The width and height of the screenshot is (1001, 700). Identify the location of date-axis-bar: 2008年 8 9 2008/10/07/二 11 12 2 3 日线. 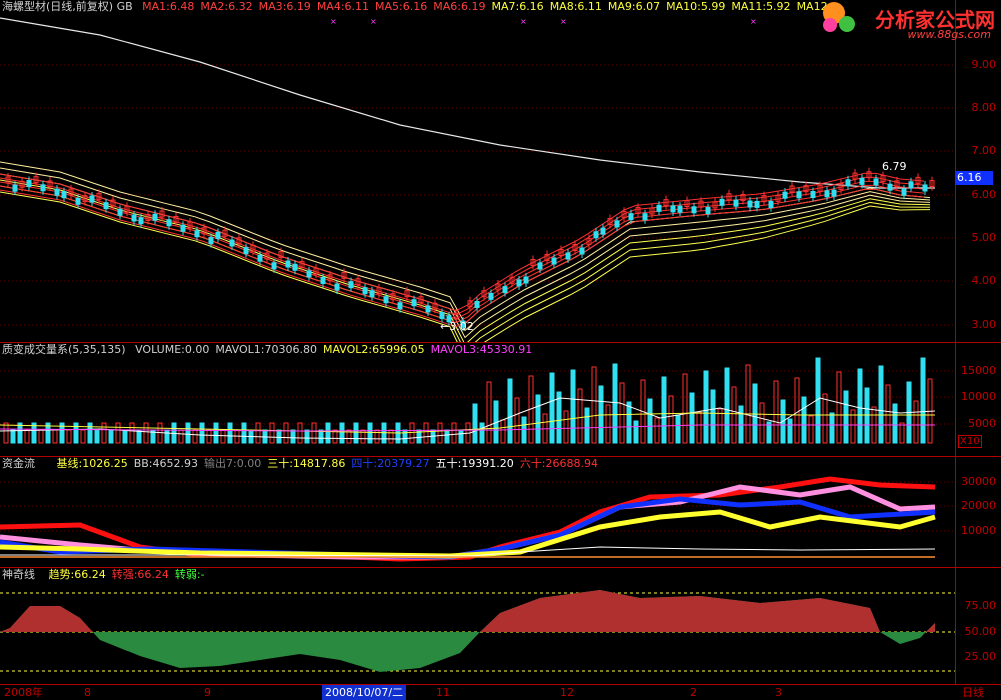
(500, 692).